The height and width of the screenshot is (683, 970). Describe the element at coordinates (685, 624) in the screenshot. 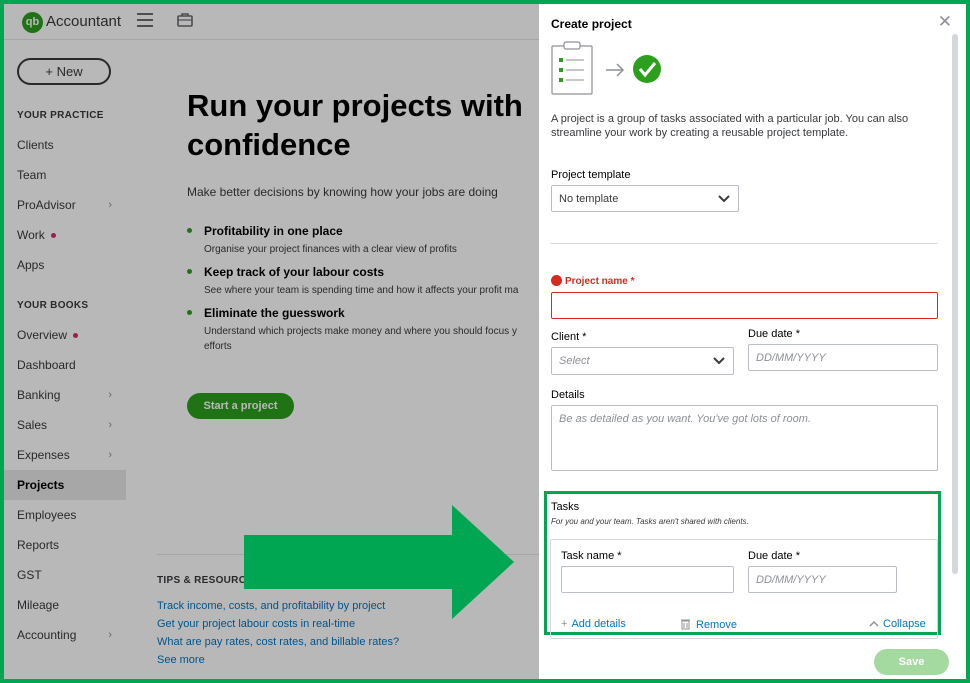

I see `trash-icon` at that location.